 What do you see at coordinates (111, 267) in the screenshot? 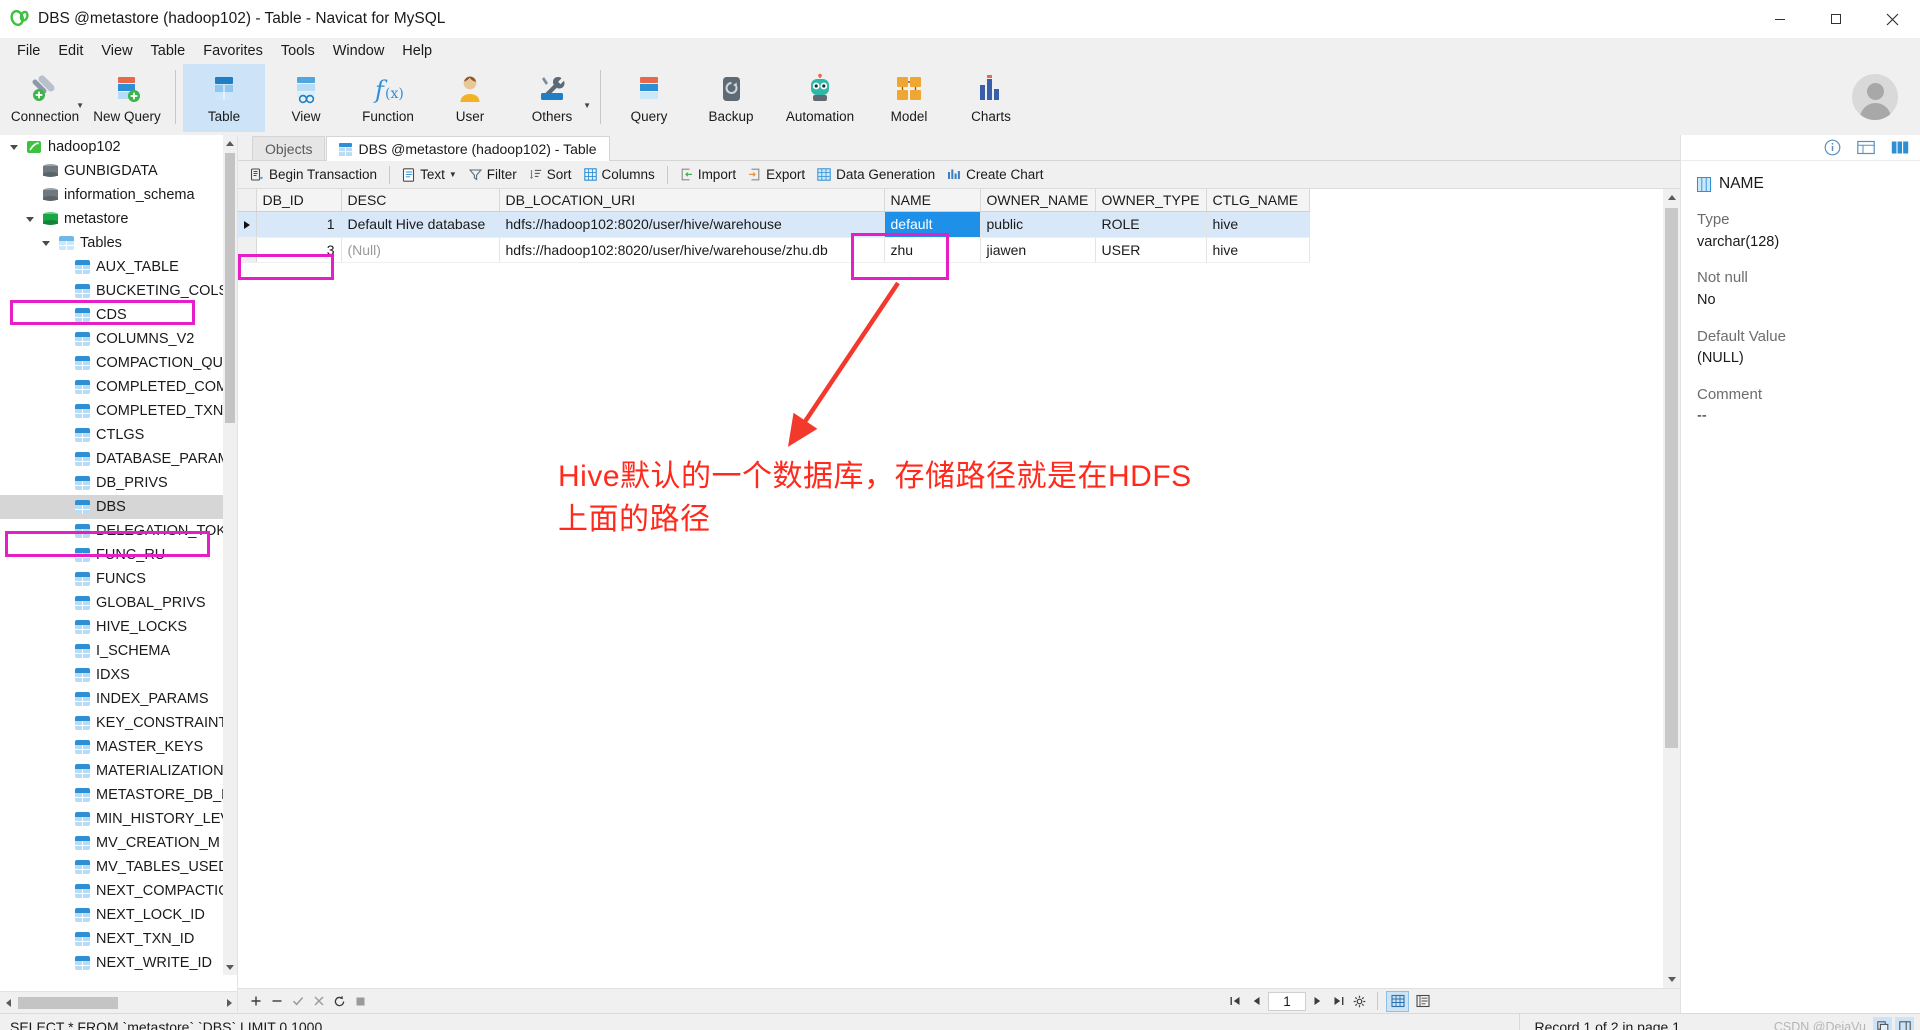
I see `tree-item-aux-table: AUX_TABLE` at bounding box center [111, 267].